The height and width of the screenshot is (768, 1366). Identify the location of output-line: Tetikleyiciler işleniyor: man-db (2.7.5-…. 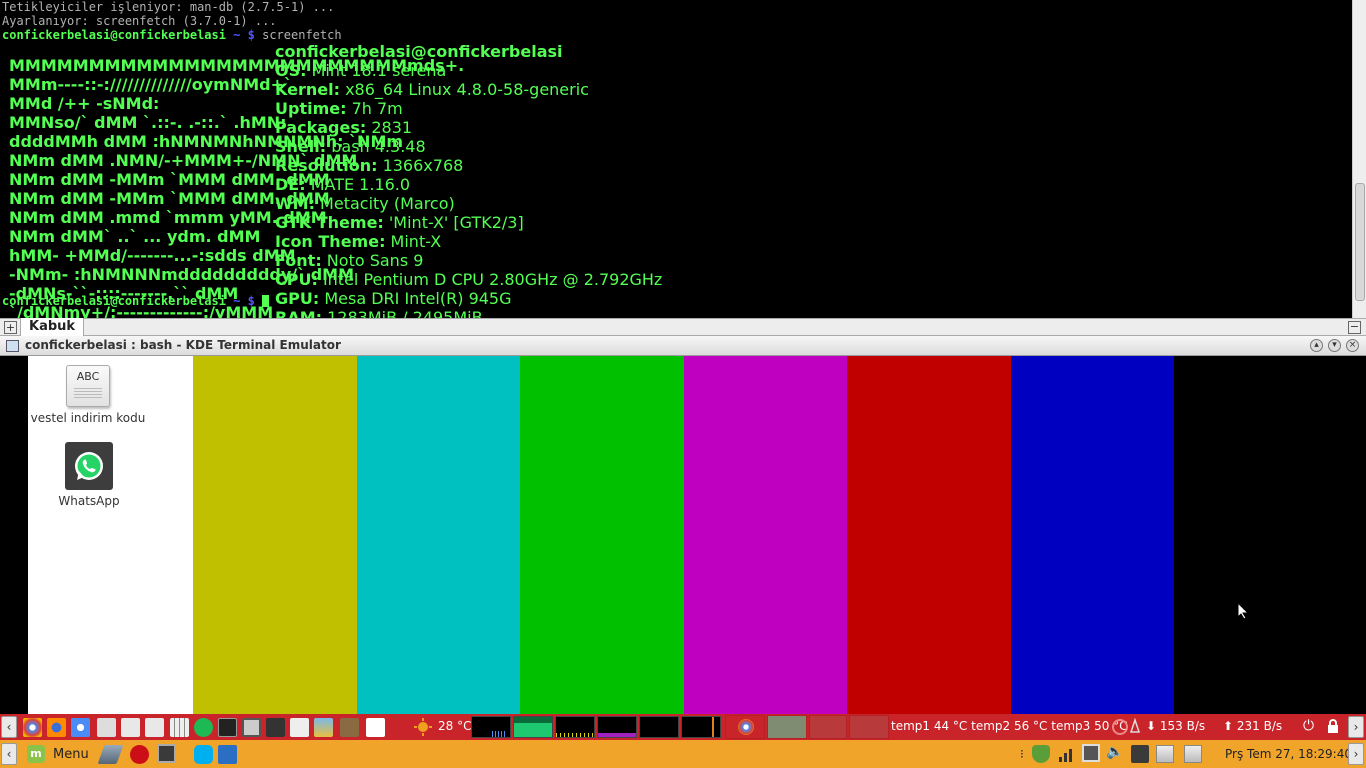
(168, 7).